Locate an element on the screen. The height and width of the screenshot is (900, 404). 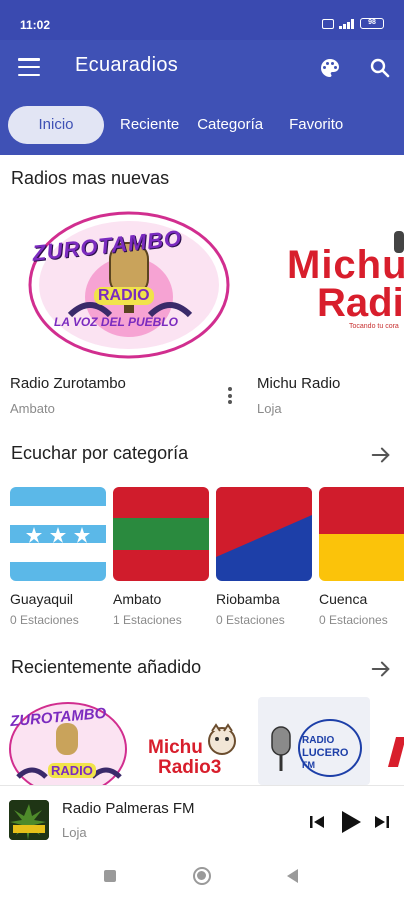
radio-city: Loja is located at coordinates (269, 408).